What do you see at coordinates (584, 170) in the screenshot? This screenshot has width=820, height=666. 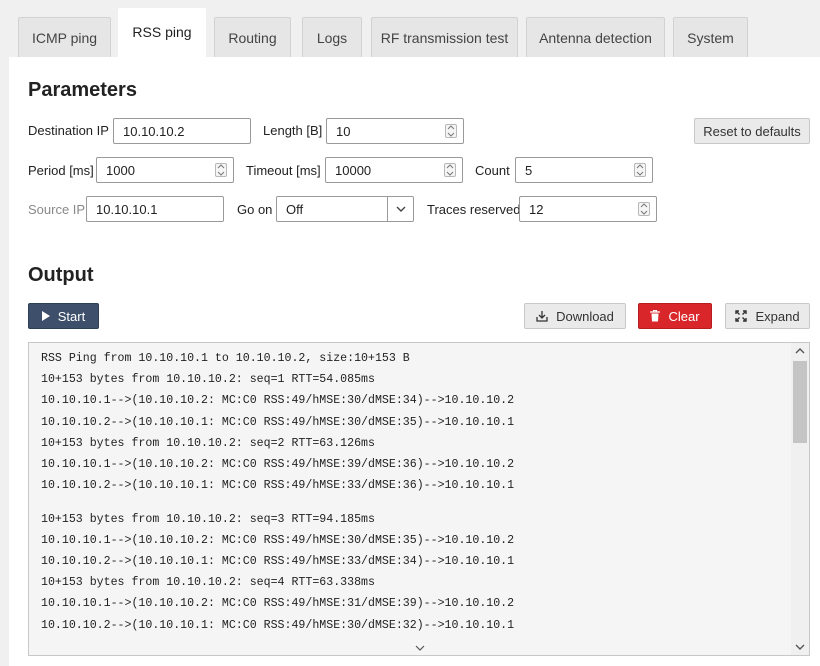 I see `count-input: 5` at bounding box center [584, 170].